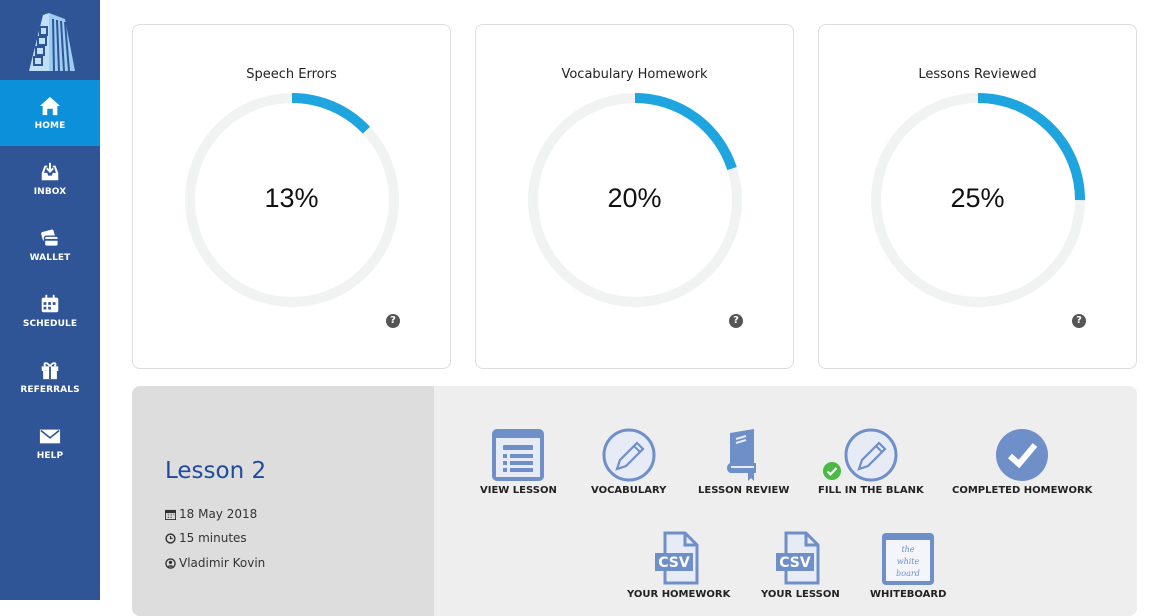  I want to click on whiteboard-text-2: white, so click(908, 561).